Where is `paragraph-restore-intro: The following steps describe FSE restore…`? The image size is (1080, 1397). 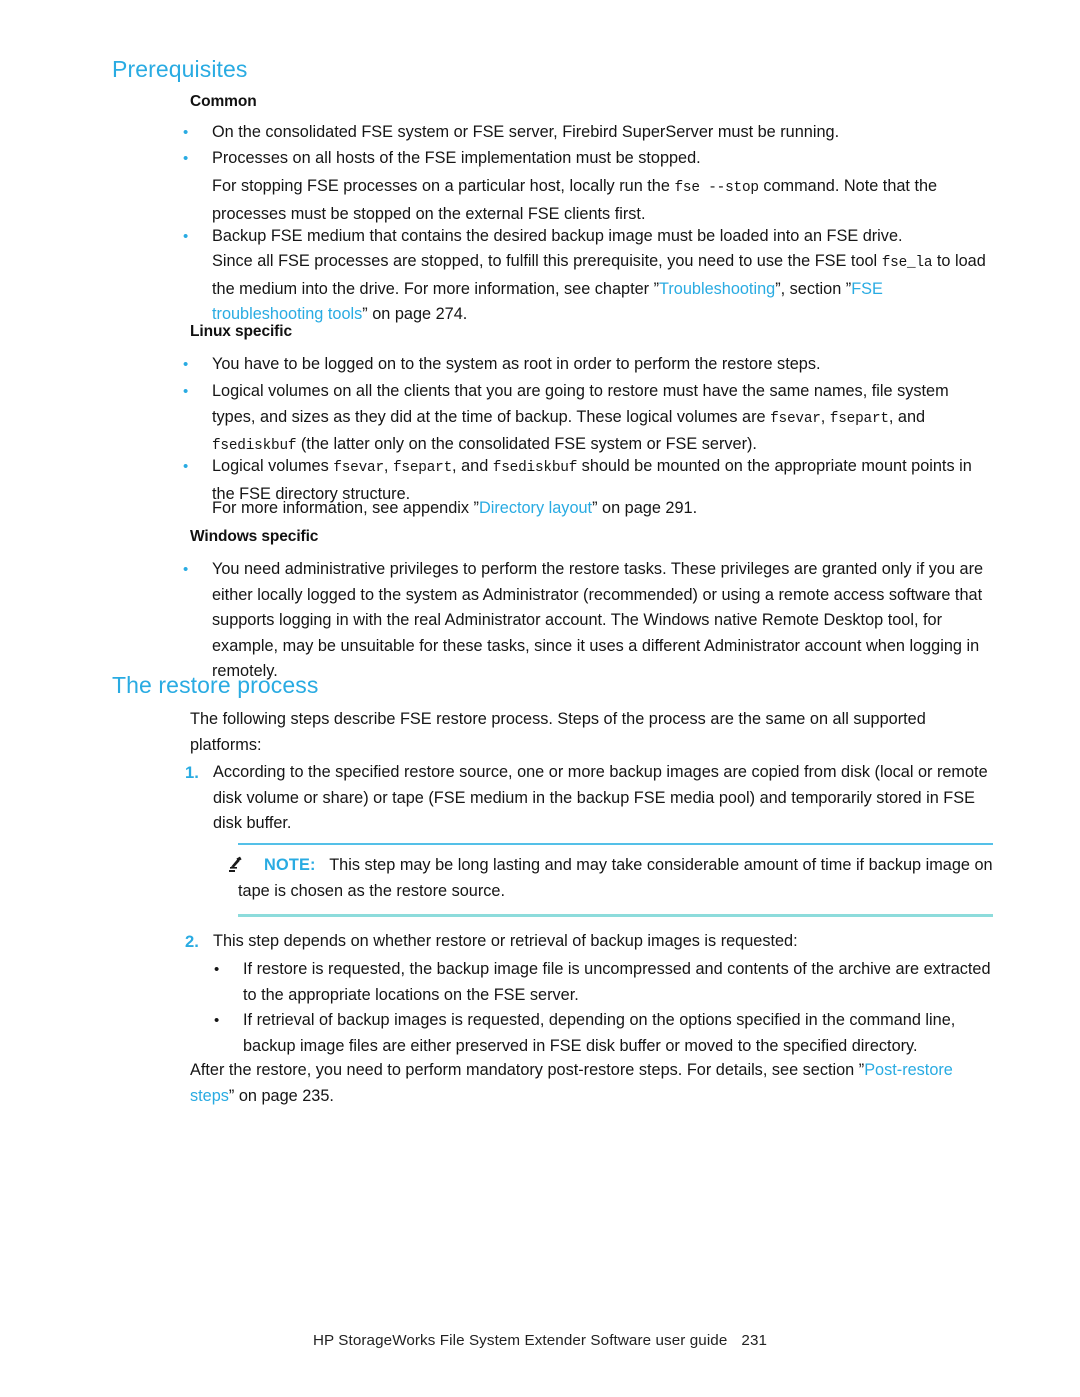 paragraph-restore-intro: The following steps describe FSE restore… is located at coordinates (558, 732).